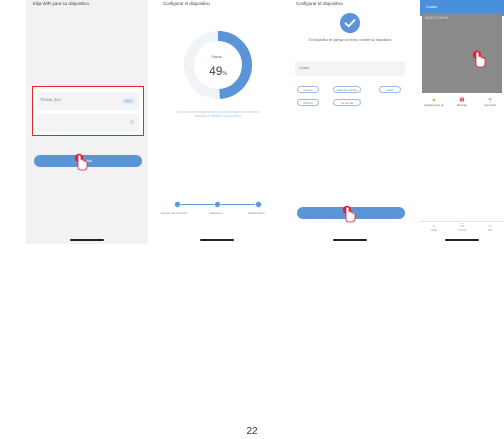 This screenshot has height=439, width=504. Describe the element at coordinates (462, 53) in the screenshot. I see `camera-preview: 01/02 17:06:09` at that location.